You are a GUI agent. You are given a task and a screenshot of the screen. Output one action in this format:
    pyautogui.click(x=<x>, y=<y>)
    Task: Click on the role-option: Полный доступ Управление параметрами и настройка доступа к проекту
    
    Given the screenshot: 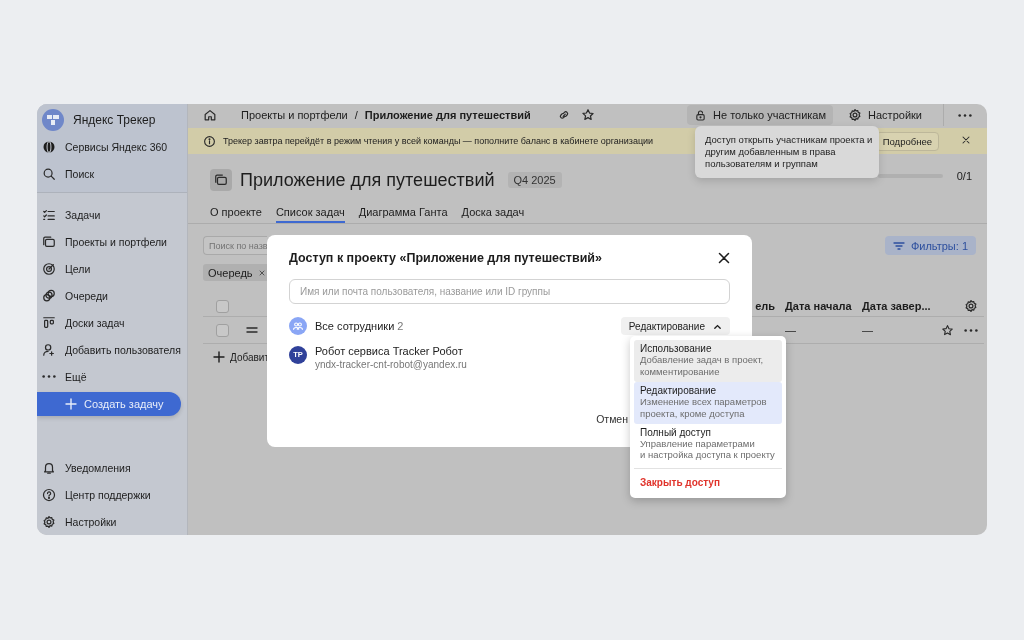 What is the action you would take?
    pyautogui.click(x=708, y=444)
    